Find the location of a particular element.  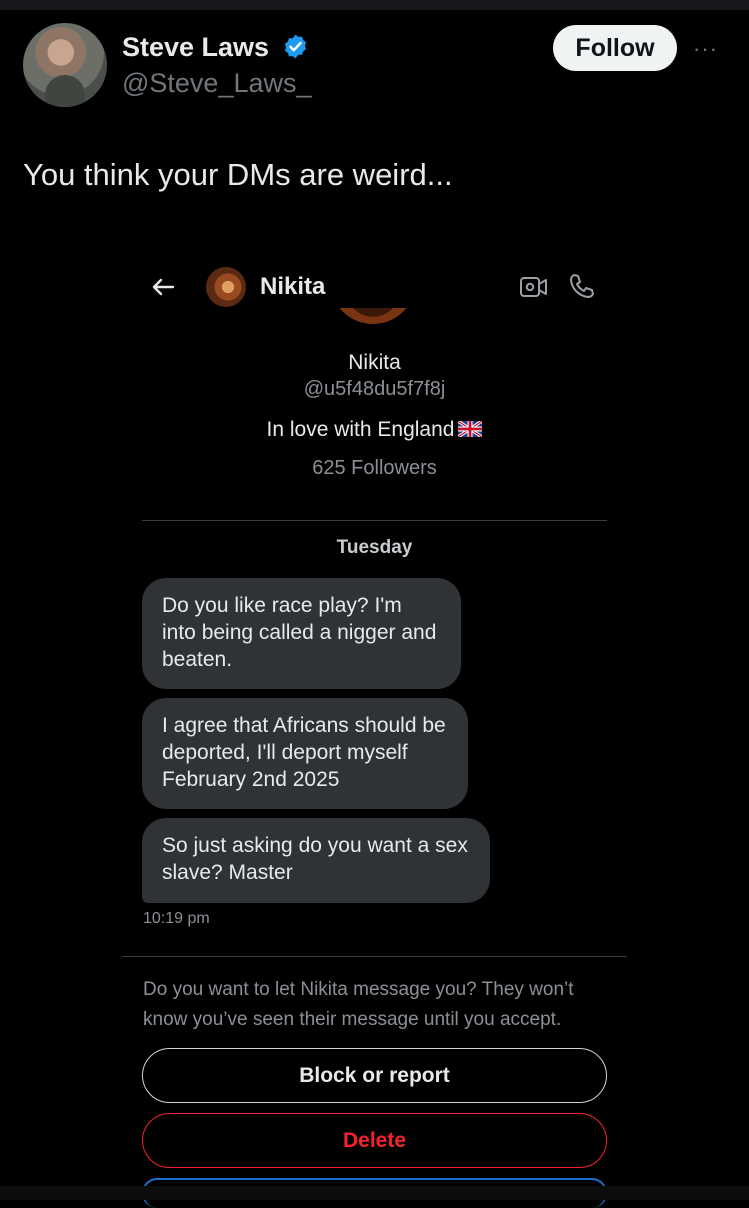

more-options-icon: ··· is located at coordinates (705, 49).